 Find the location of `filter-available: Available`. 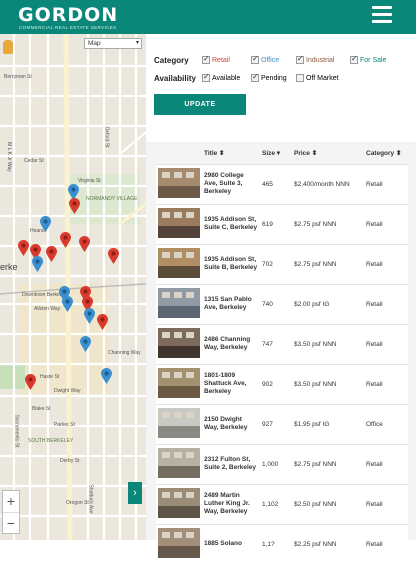

filter-available: Available is located at coordinates (221, 77).